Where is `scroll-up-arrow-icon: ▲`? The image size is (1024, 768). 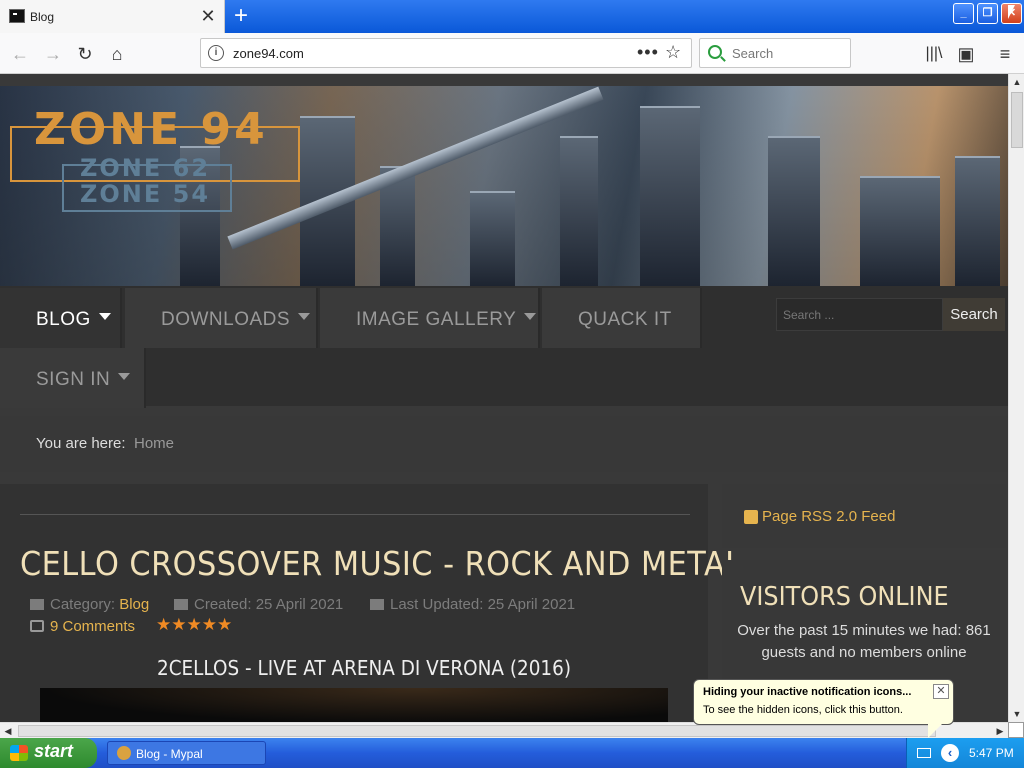 scroll-up-arrow-icon: ▲ is located at coordinates (1016, 82).